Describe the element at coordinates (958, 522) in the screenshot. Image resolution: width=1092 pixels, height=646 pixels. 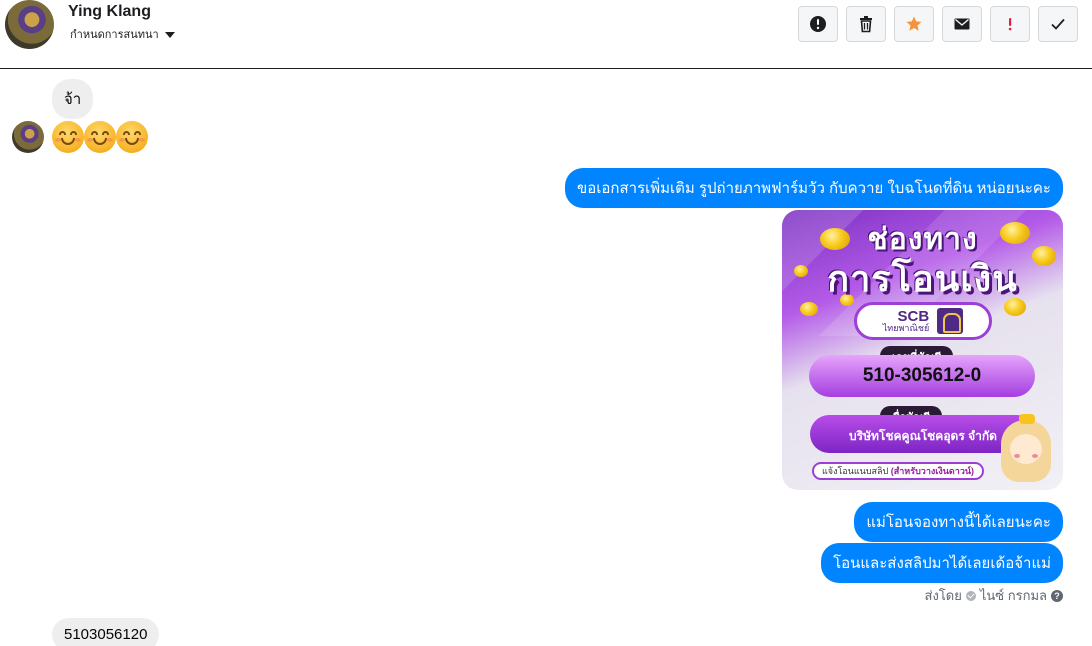
I see `outgoing-message: แม่โอนจองทางนี้ได้เลยนะคะ` at that location.